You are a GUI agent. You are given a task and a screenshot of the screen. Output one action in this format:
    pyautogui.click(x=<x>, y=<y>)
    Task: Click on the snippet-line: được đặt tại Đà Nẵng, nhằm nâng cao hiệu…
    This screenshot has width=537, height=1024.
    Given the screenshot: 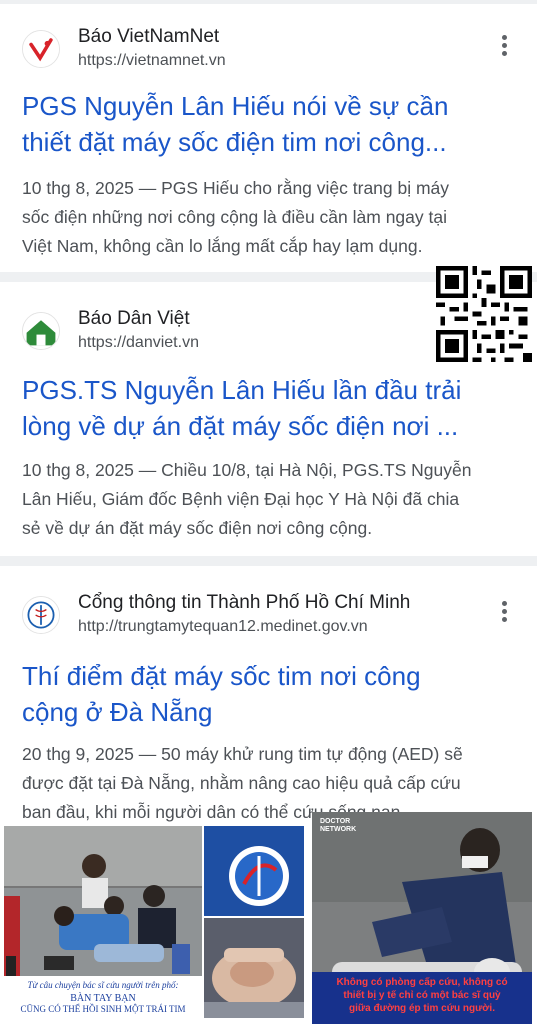 What is the action you would take?
    pyautogui.click(x=241, y=783)
    